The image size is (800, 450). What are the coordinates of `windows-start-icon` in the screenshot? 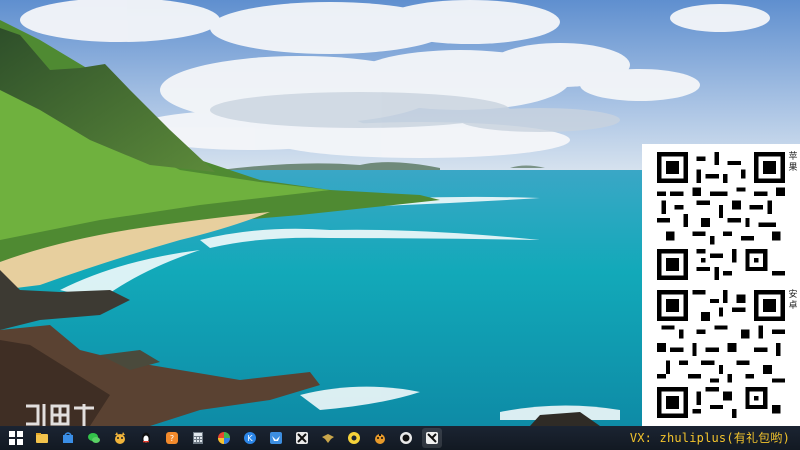 It's located at (16, 438).